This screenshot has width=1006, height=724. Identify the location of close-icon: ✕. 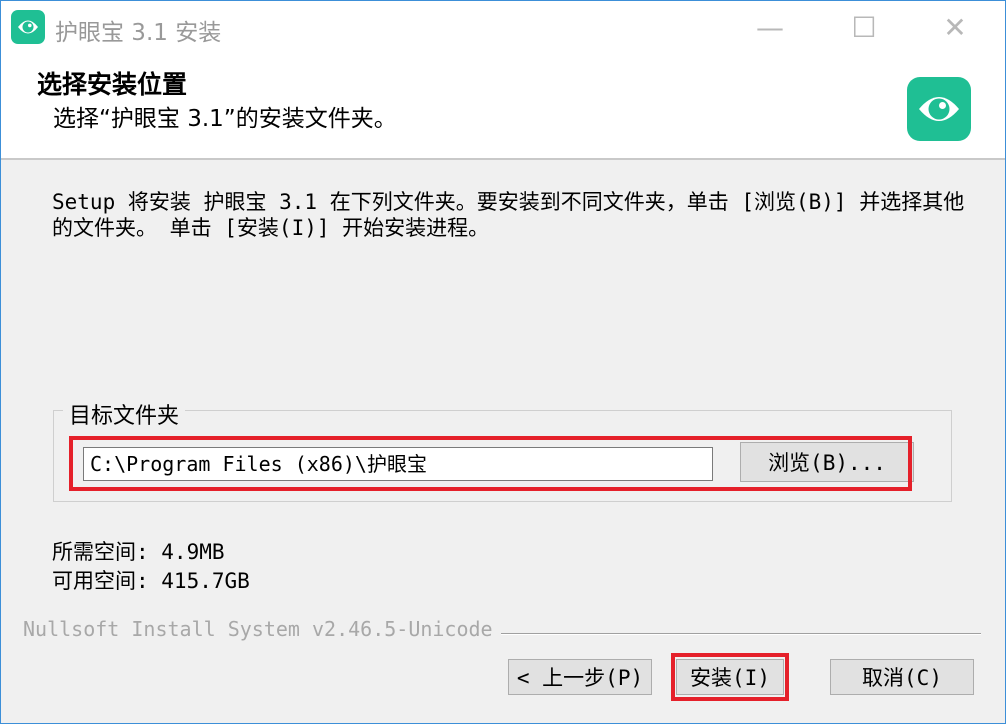
(955, 27).